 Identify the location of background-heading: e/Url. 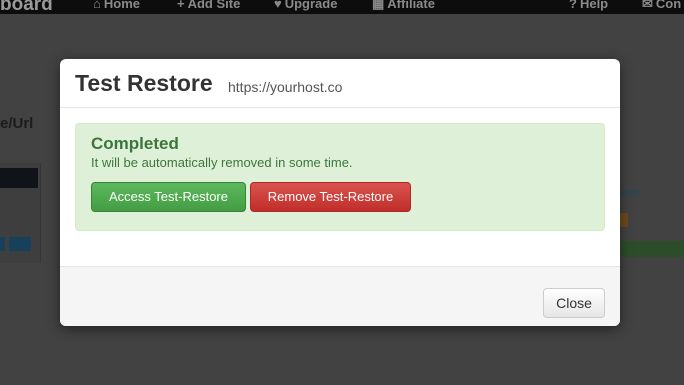
(17, 123).